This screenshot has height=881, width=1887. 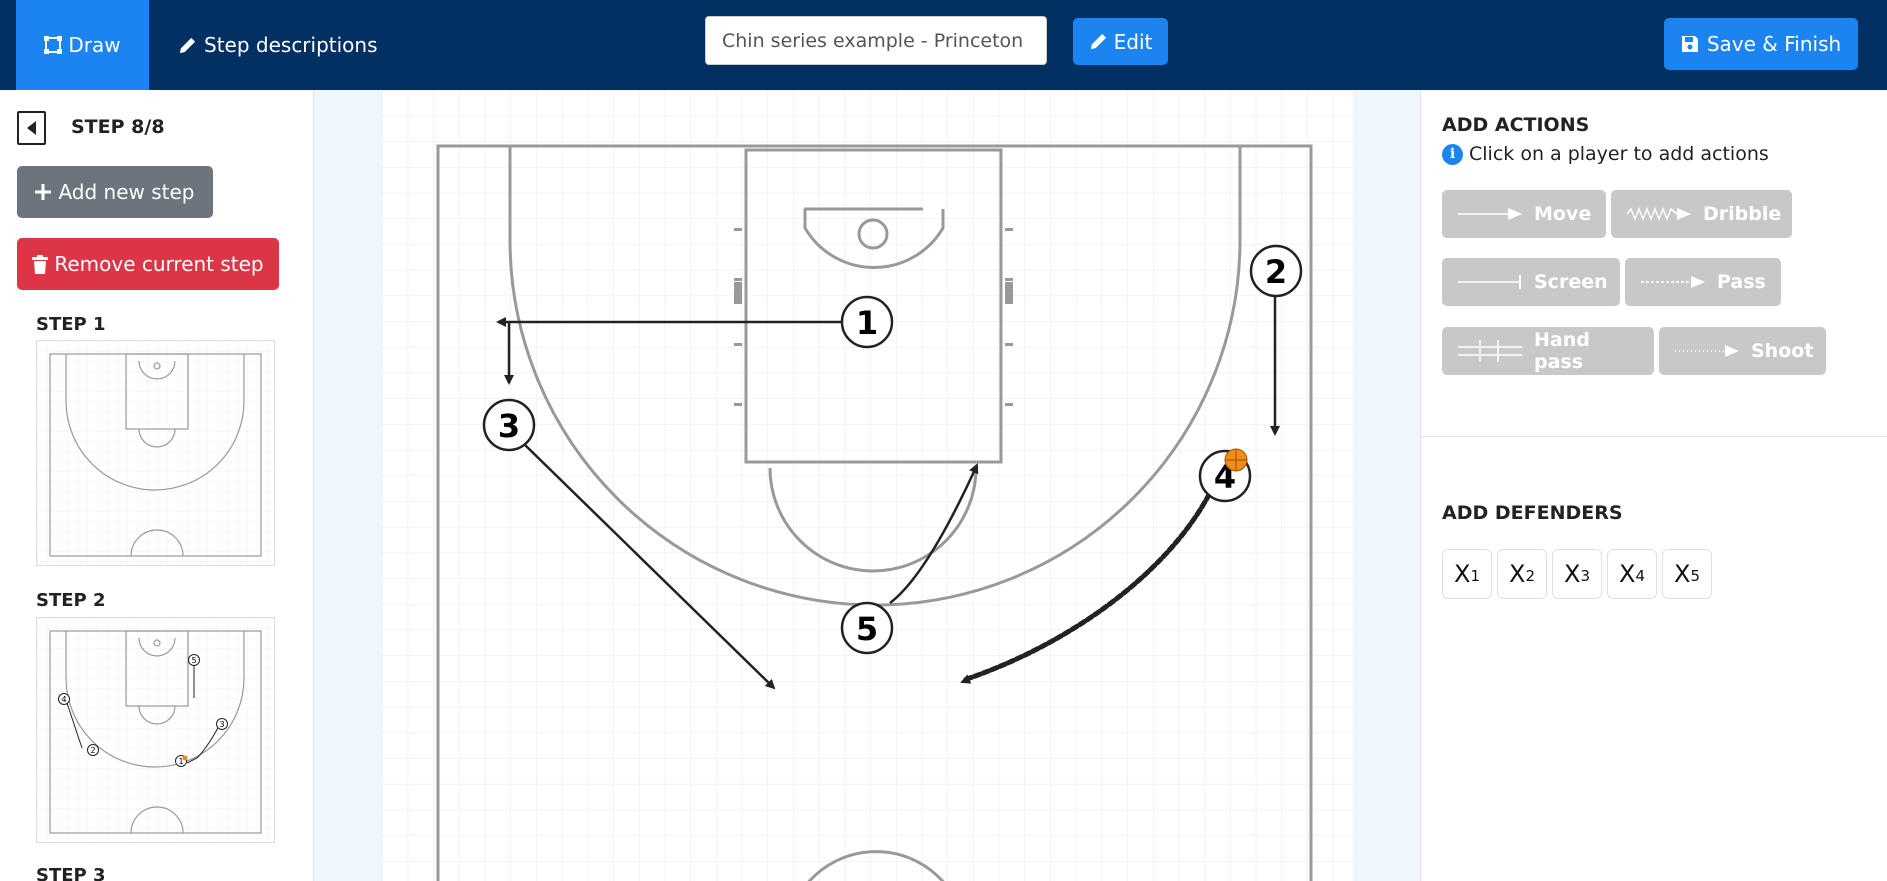 I want to click on svg-text: 3, so click(x=221, y=724).